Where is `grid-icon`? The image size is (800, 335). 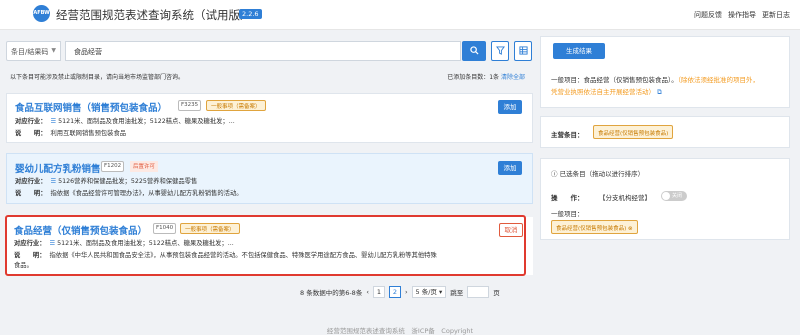
grid-icon is located at coordinates (523, 50).